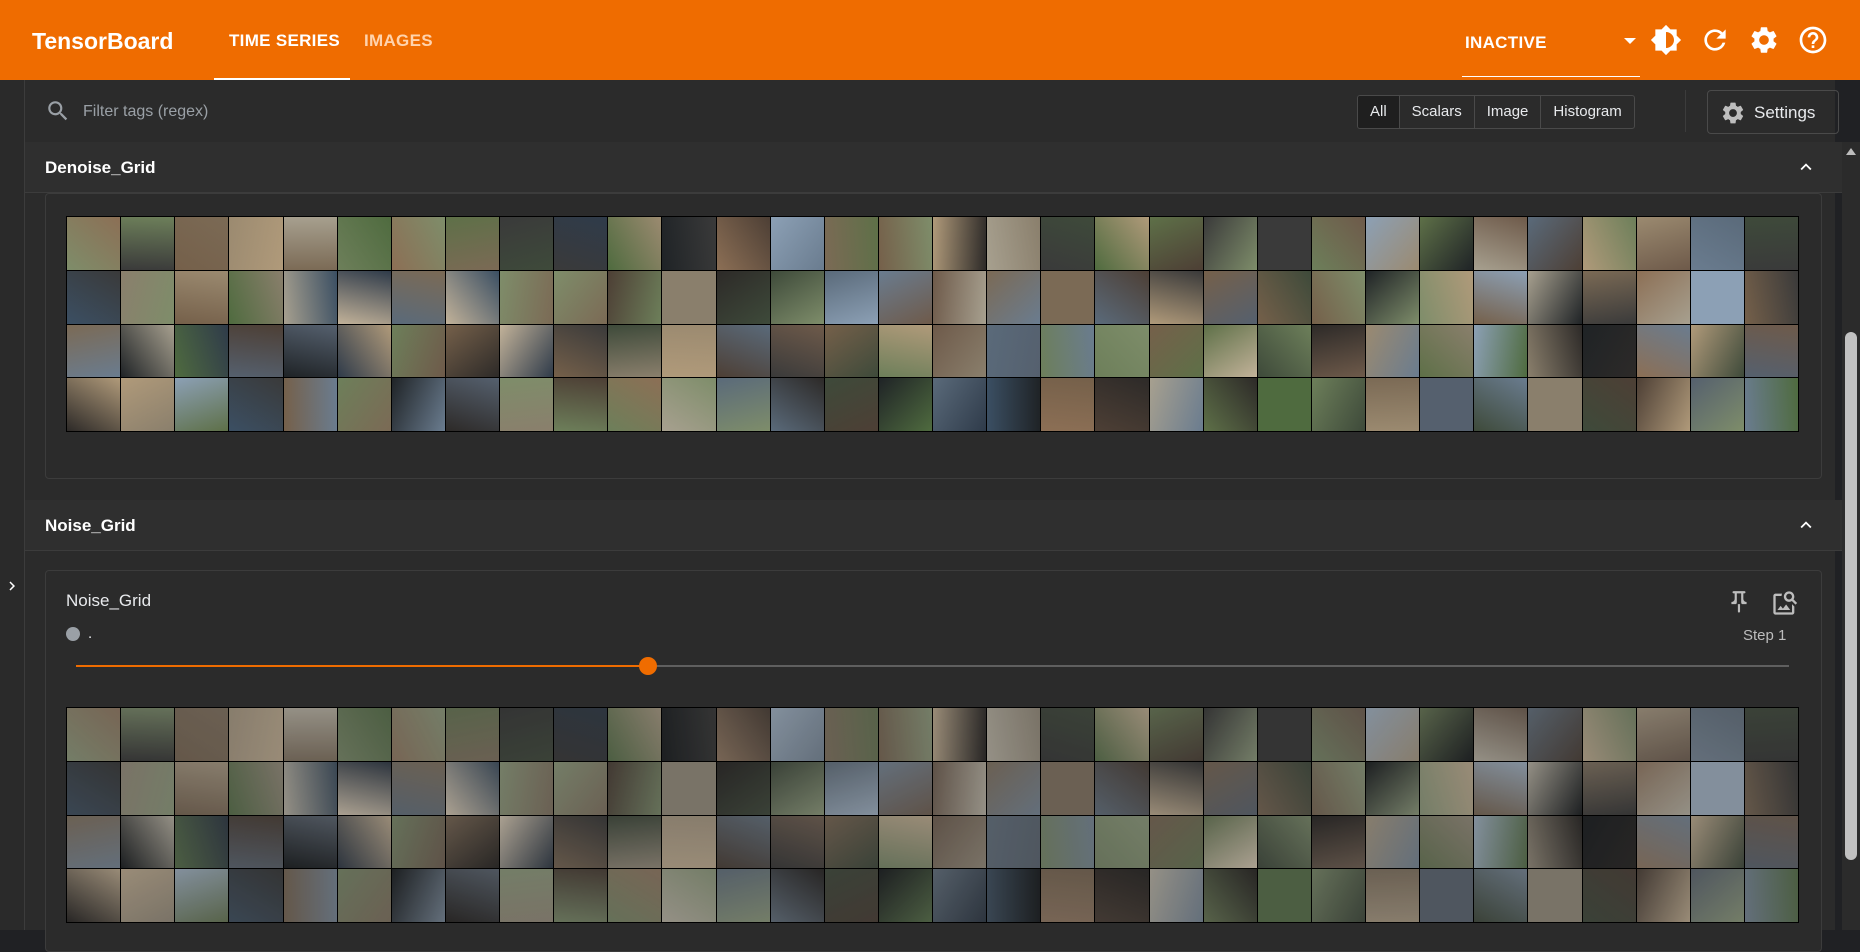 The width and height of the screenshot is (1860, 952). What do you see at coordinates (1507, 112) in the screenshot?
I see `type-image-button: Image` at bounding box center [1507, 112].